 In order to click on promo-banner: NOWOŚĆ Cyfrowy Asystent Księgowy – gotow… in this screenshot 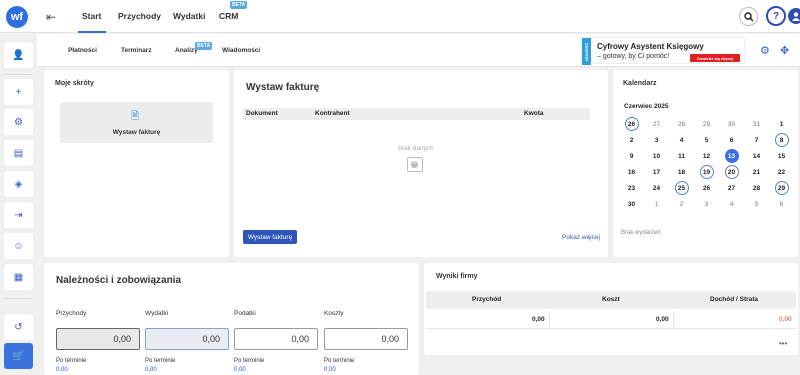, I will do `click(663, 51)`.